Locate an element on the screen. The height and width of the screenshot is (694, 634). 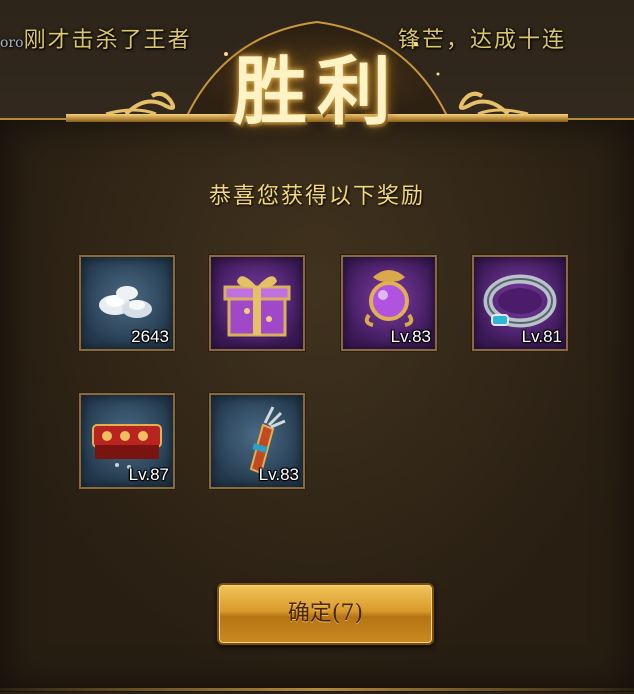
reward-slot-silver: 2643 is located at coordinates (127, 303).